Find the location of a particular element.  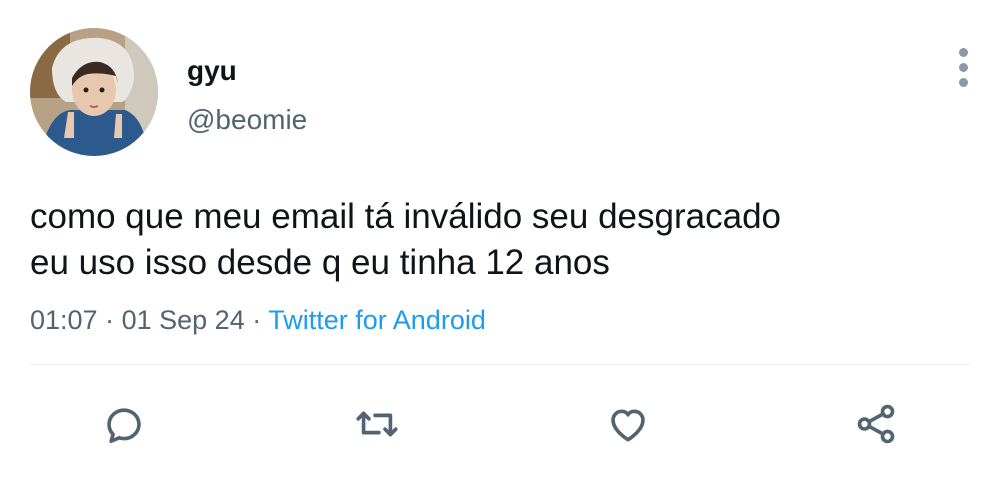

user-handle: @beomie is located at coordinates (247, 120).